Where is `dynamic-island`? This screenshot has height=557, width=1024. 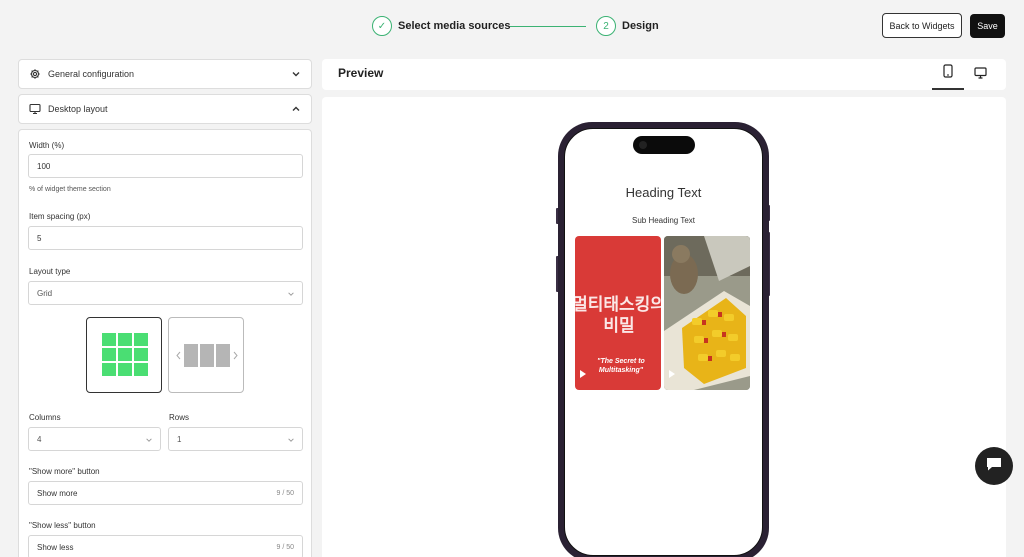
dynamic-island is located at coordinates (664, 145).